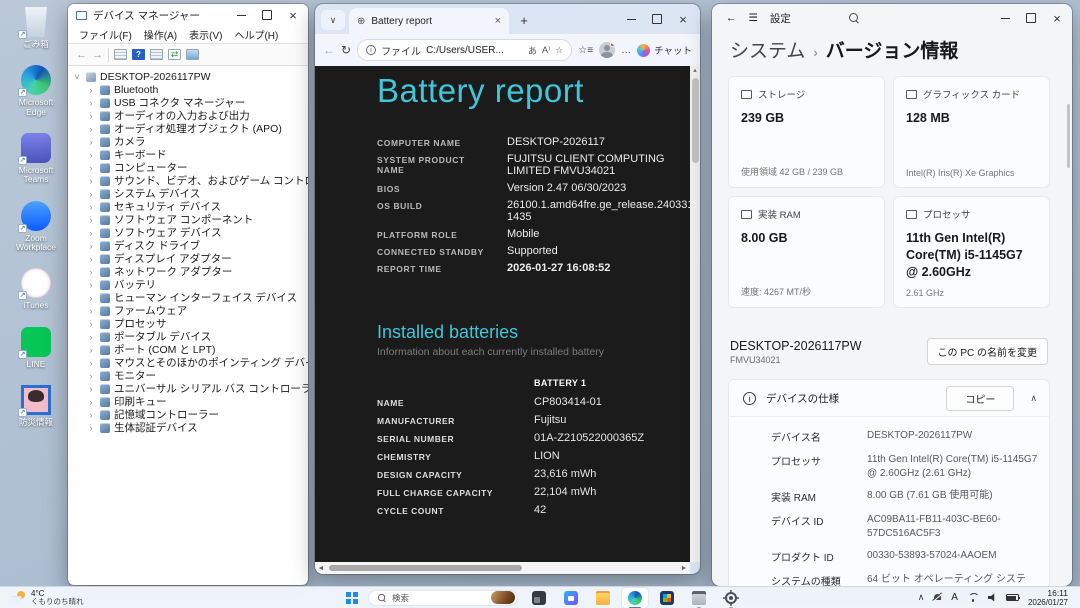 The height and width of the screenshot is (608, 1080). I want to click on device-tree-item: › ユニバーサル シリアル バス コントローラー, so click(190, 388).